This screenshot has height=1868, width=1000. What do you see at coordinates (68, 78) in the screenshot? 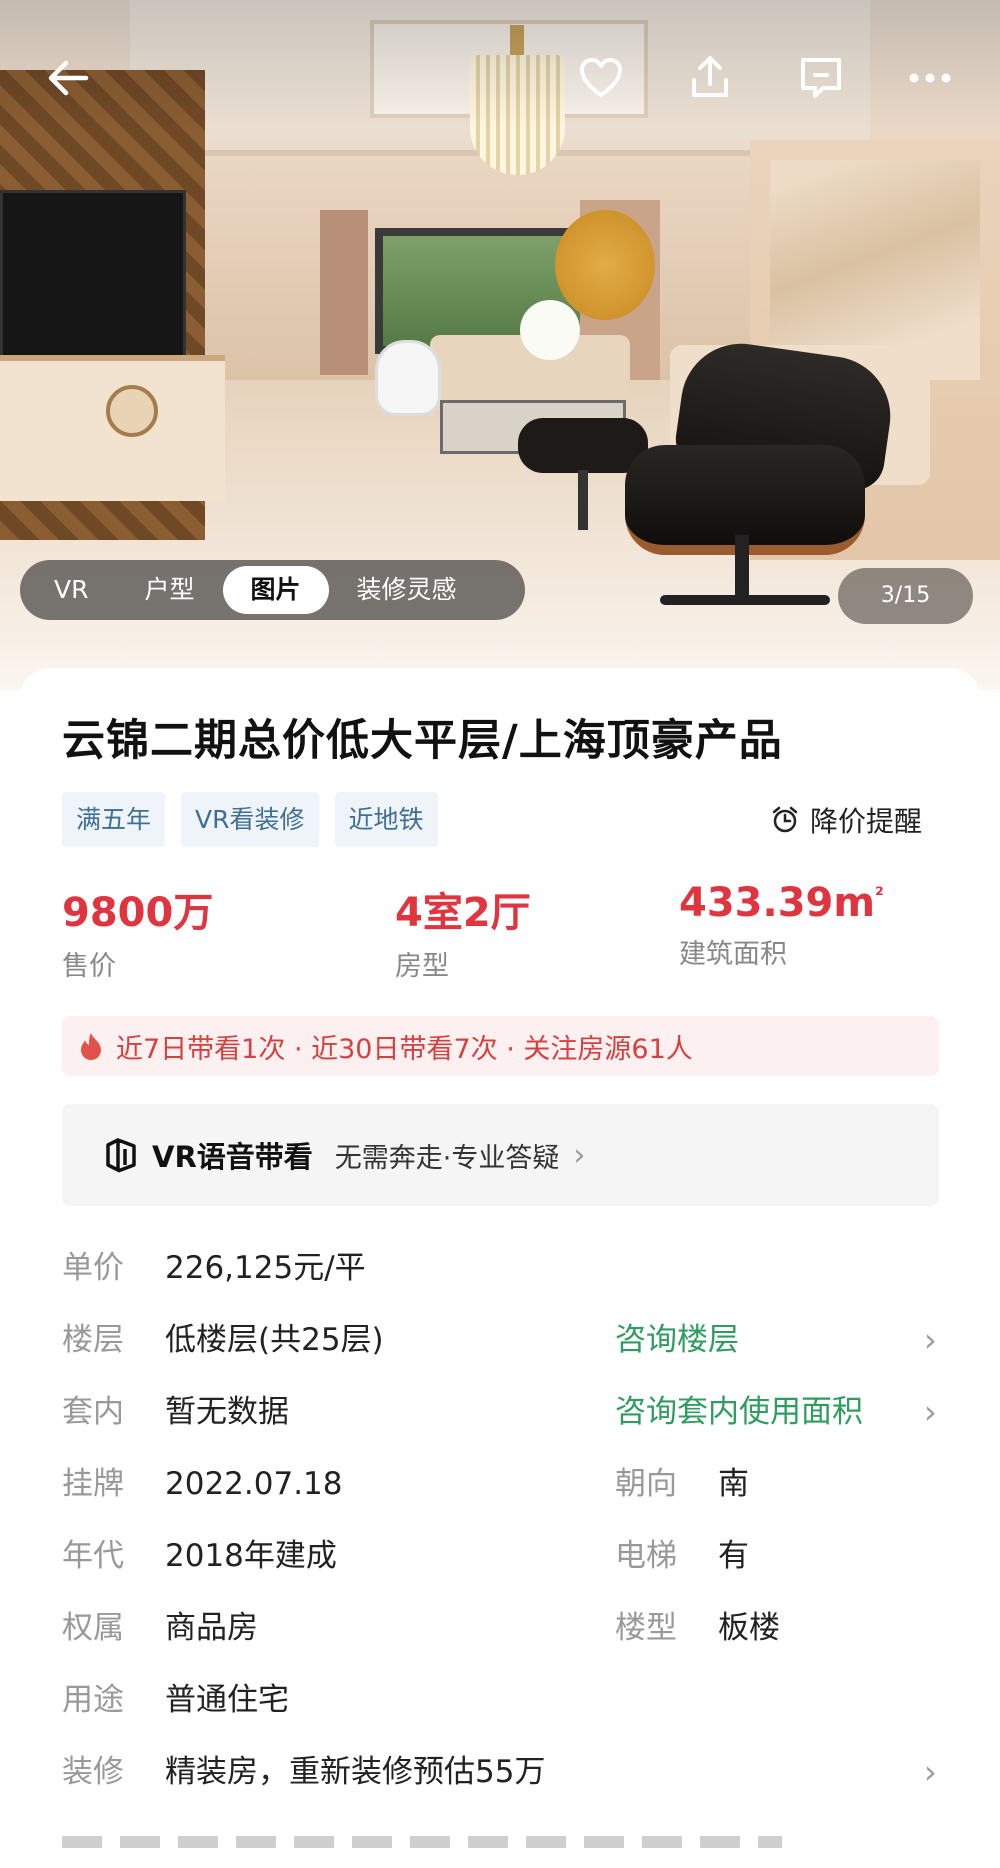
I see `back-arrow-icon` at bounding box center [68, 78].